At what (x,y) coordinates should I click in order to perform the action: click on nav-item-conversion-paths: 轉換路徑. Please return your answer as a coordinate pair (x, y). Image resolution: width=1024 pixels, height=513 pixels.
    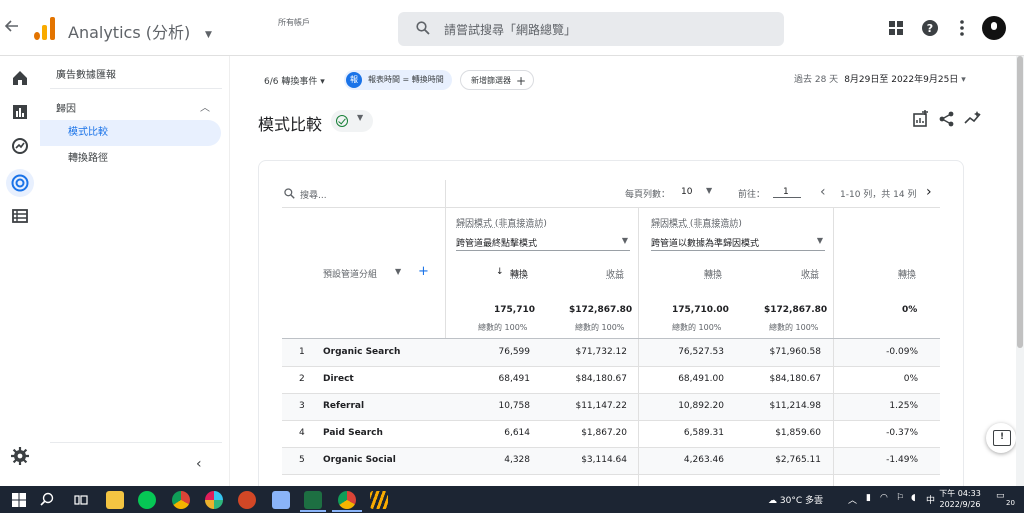
    Looking at the image, I should click on (130, 159).